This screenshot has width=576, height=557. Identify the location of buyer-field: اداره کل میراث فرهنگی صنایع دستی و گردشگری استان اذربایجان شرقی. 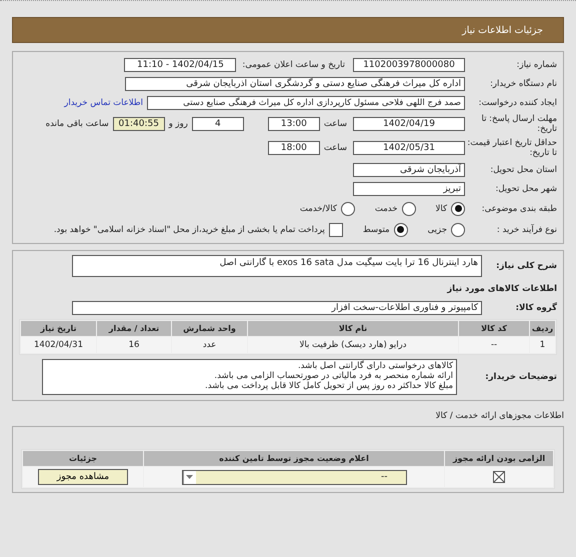
(295, 83).